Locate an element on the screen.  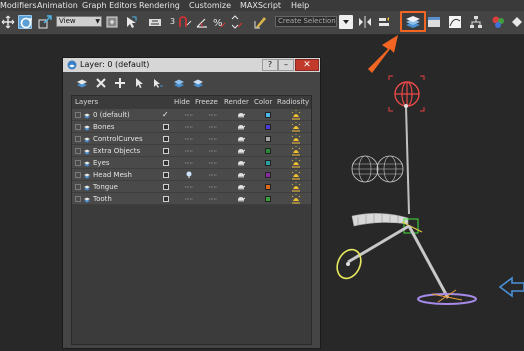
keyboard-shortcut-icon is located at coordinates (155, 22).